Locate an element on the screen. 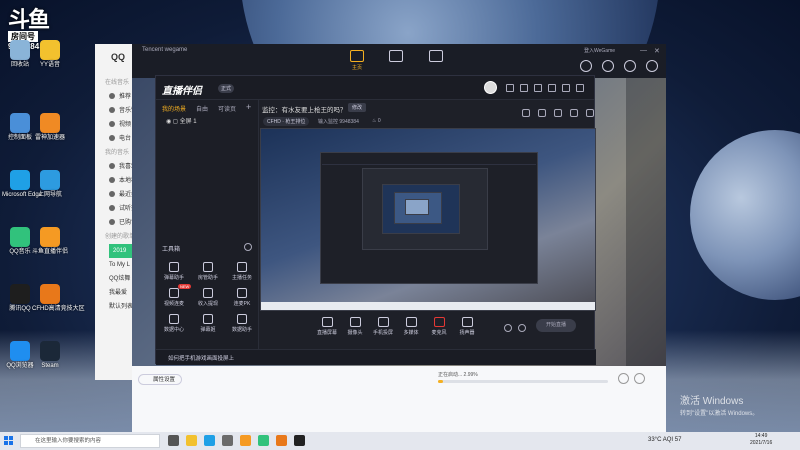 Image resolution: width=800 pixels, height=450 pixels. desktop-icon: 上网导航 is located at coordinates (50, 184).